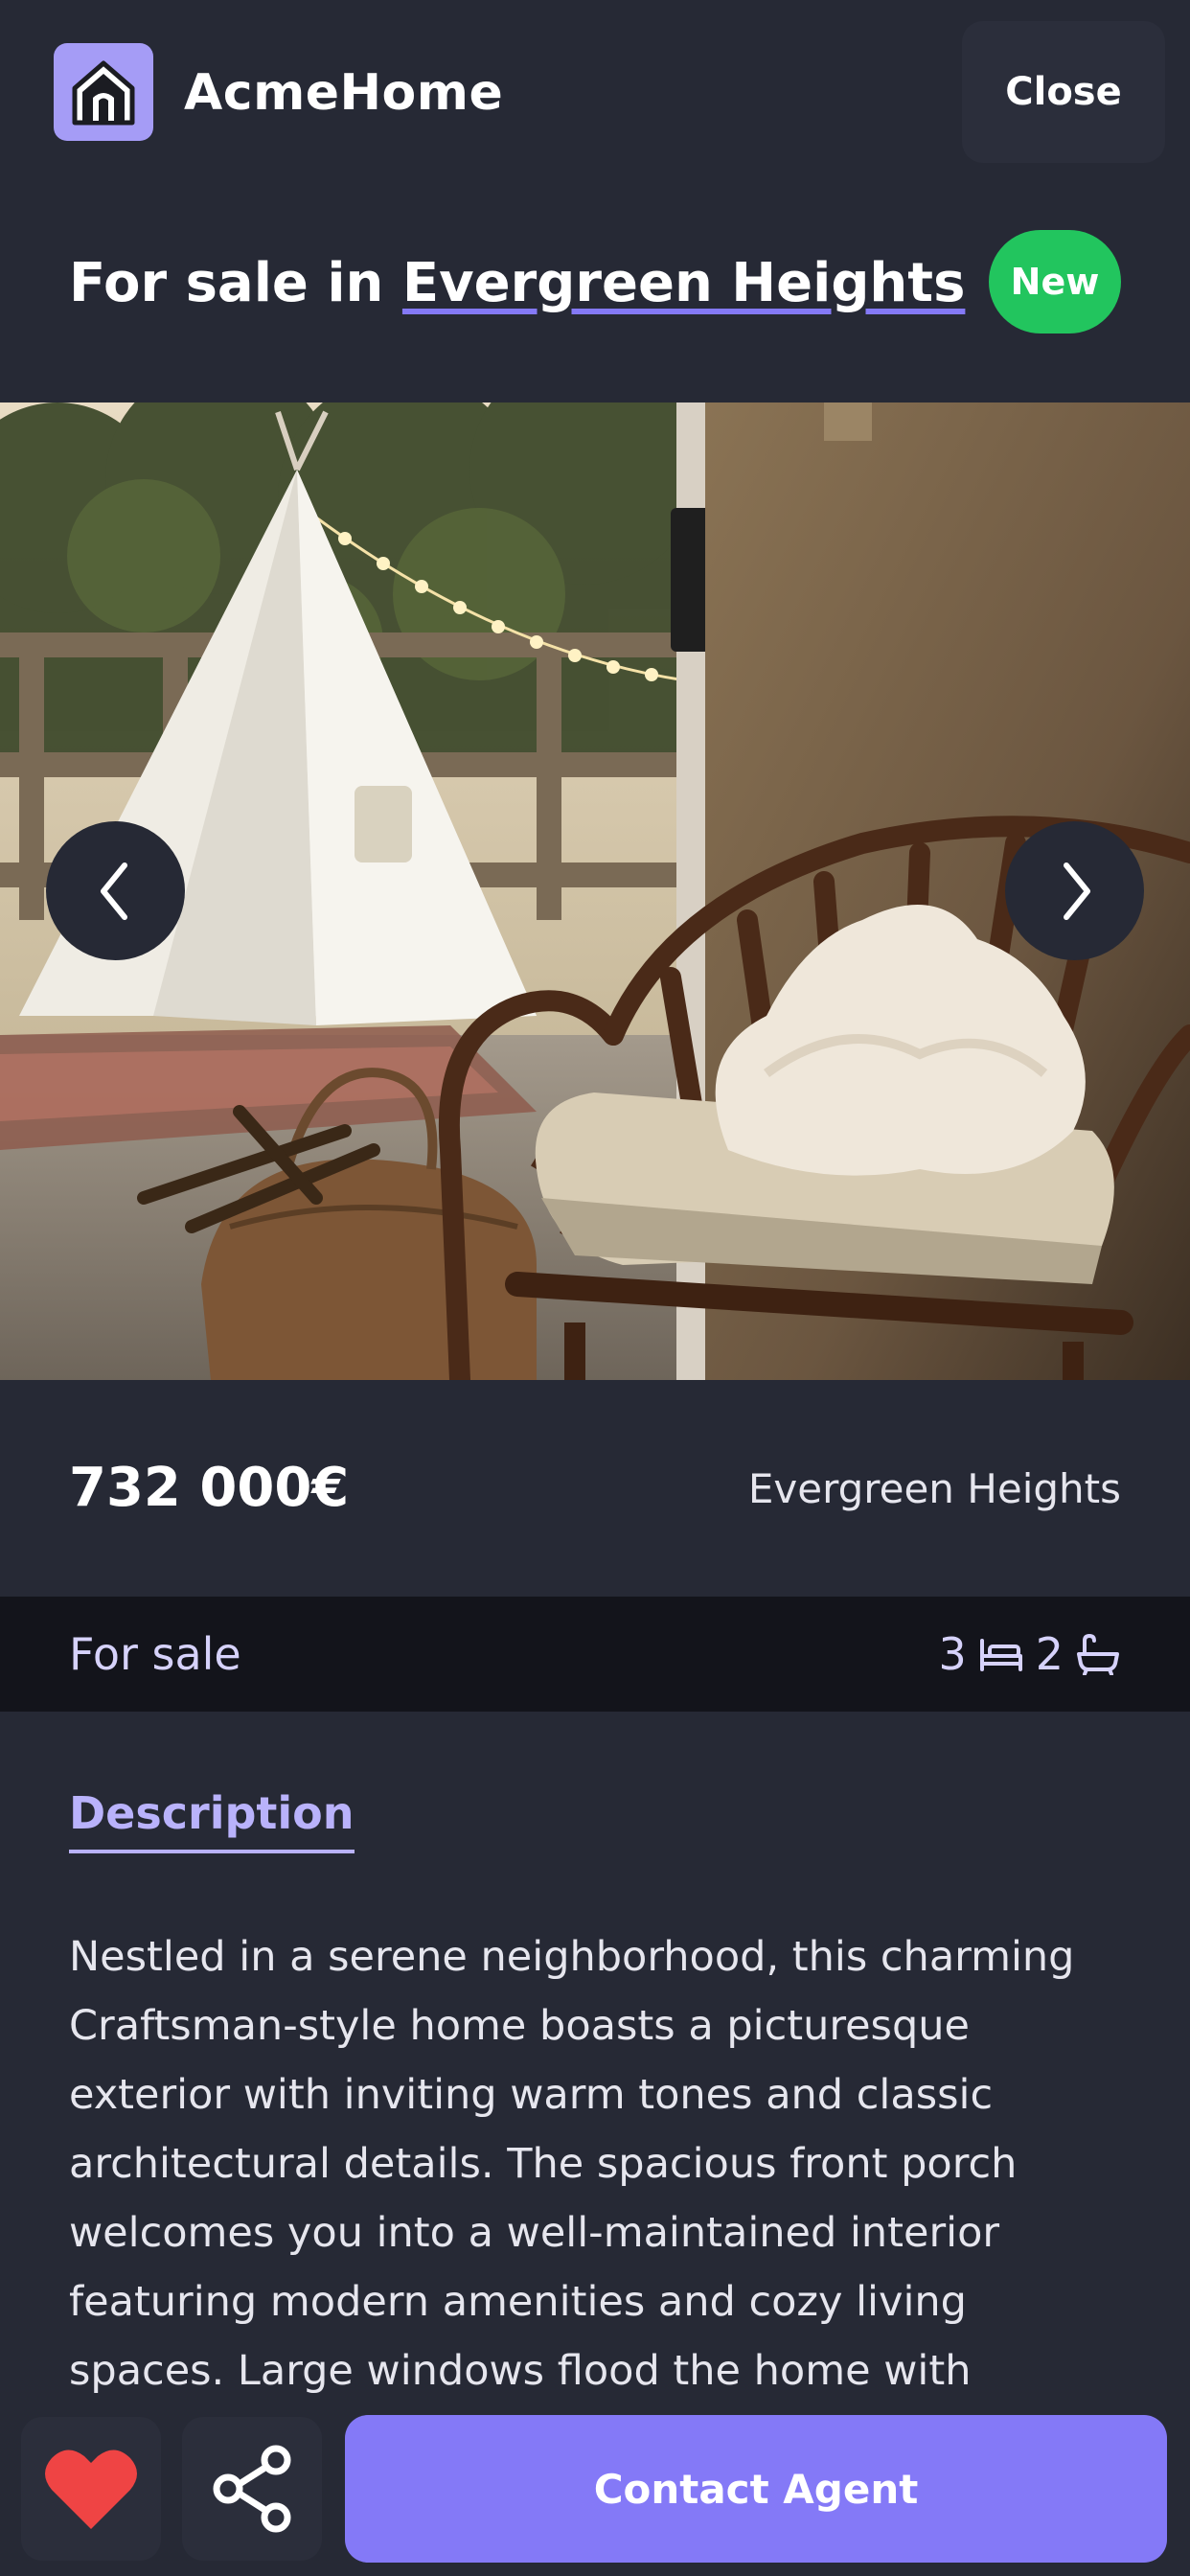  Describe the element at coordinates (1049, 1654) in the screenshot. I see `bathroom-count: 2` at that location.